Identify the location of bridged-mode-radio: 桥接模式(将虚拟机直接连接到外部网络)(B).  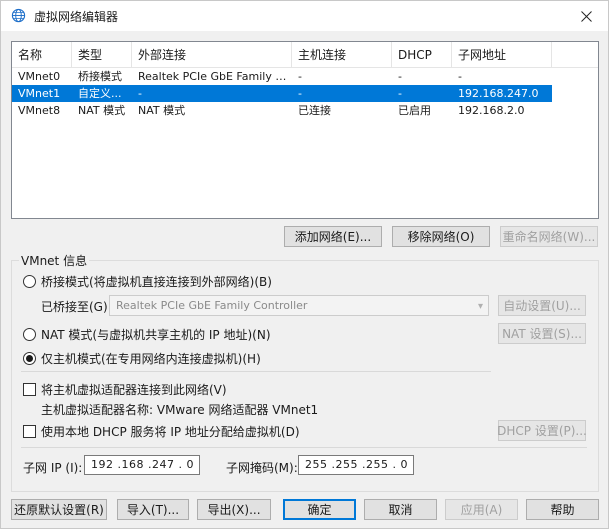
(147, 281).